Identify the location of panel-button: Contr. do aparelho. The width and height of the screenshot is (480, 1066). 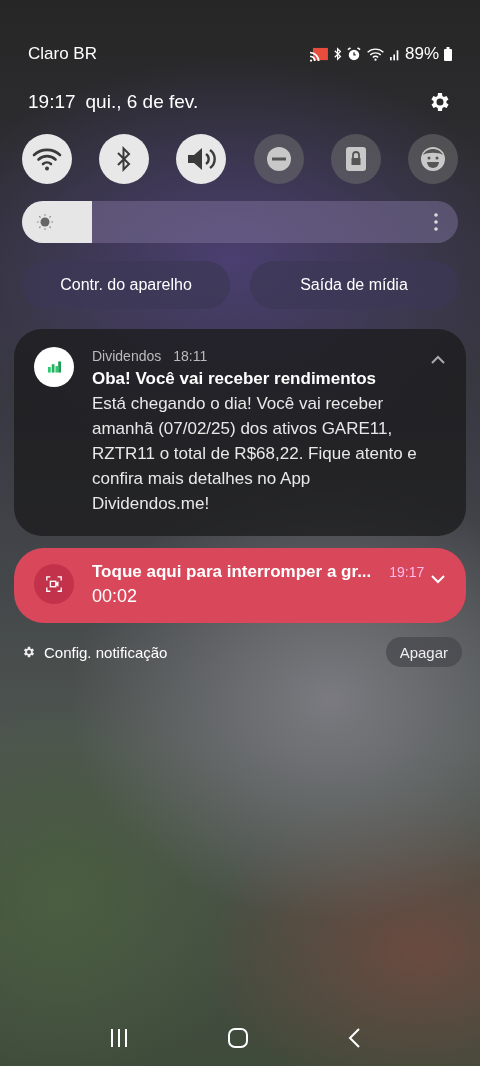
(126, 285).